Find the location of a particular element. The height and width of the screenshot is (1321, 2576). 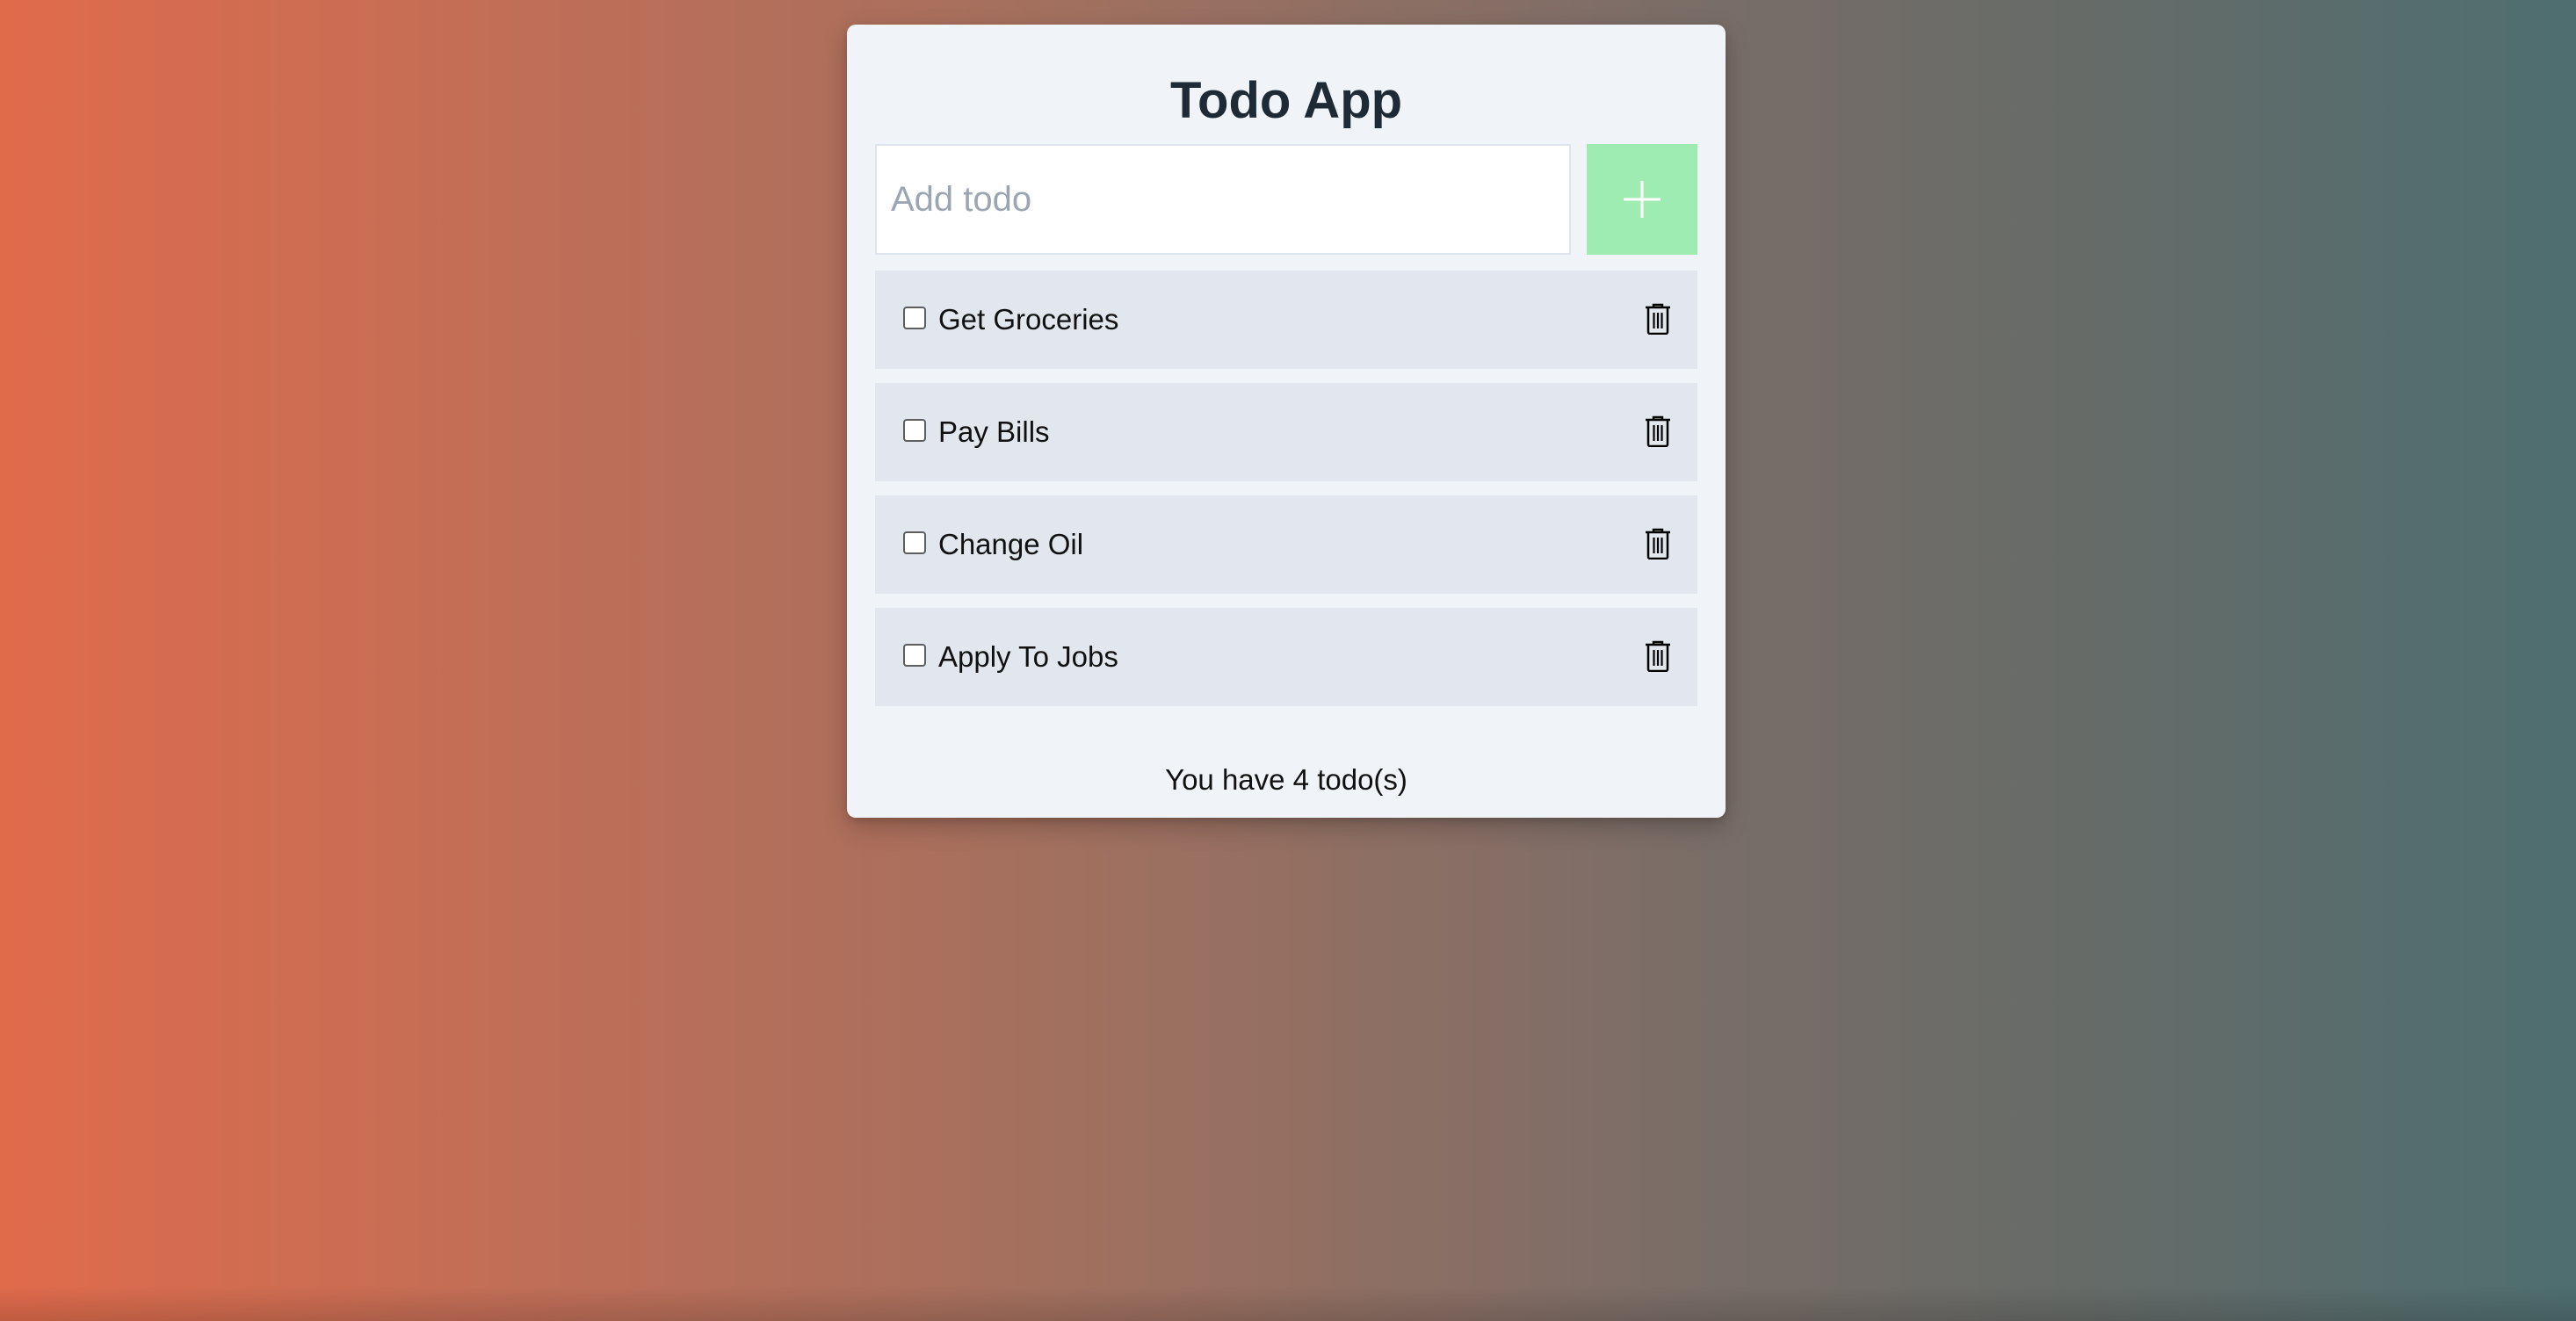

todo-label: Change Oil is located at coordinates (1011, 544).